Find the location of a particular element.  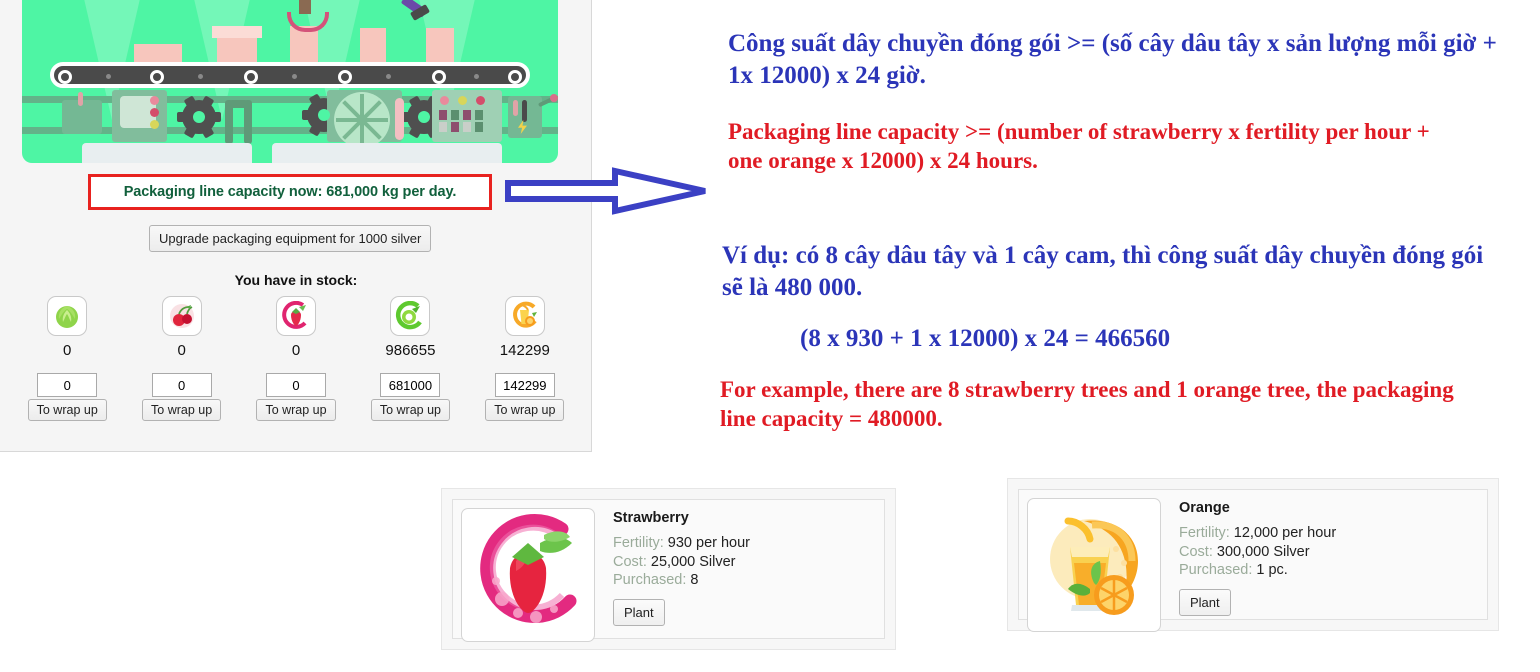

stock-cell-orange-juice: 142299 To wrap up is located at coordinates (525, 358).